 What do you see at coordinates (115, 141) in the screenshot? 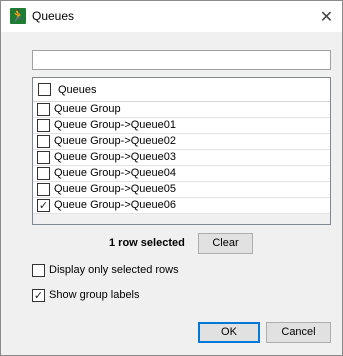
I see `row-label: Queue Group->Queue02` at bounding box center [115, 141].